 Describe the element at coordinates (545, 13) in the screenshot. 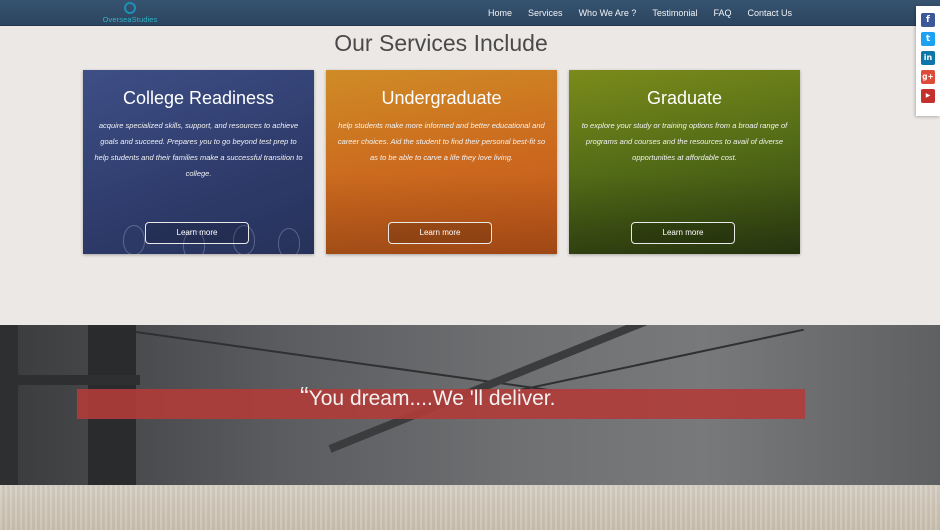

I see `nav-services: Services` at that location.